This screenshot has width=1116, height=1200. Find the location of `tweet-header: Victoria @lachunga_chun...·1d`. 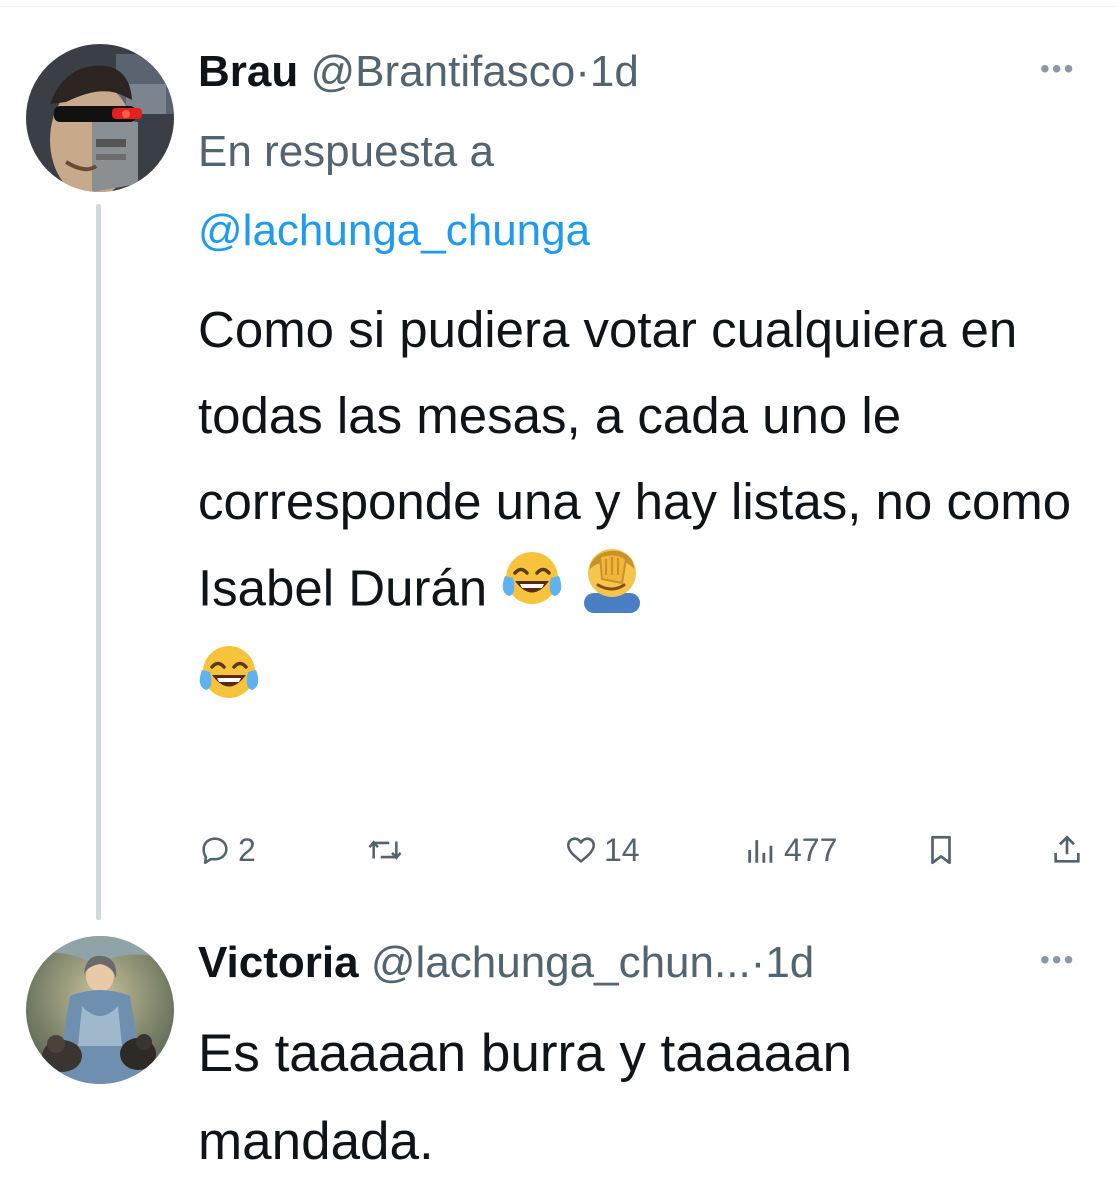

tweet-header: Victoria @lachunga_chun...·1d is located at coordinates (506, 963).